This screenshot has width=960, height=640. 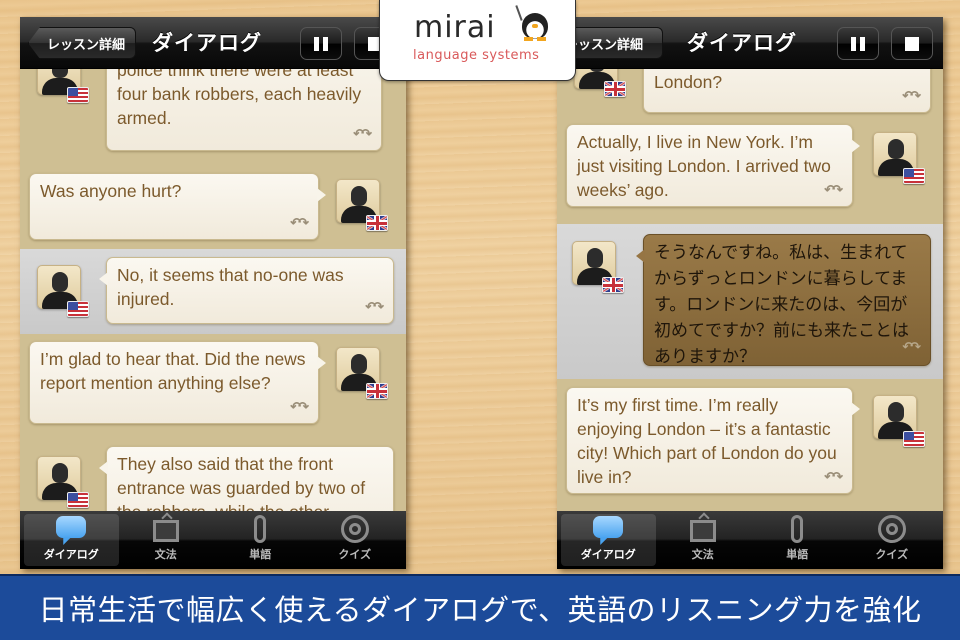 I want to click on logo-brand: mirai, so click(x=455, y=27).